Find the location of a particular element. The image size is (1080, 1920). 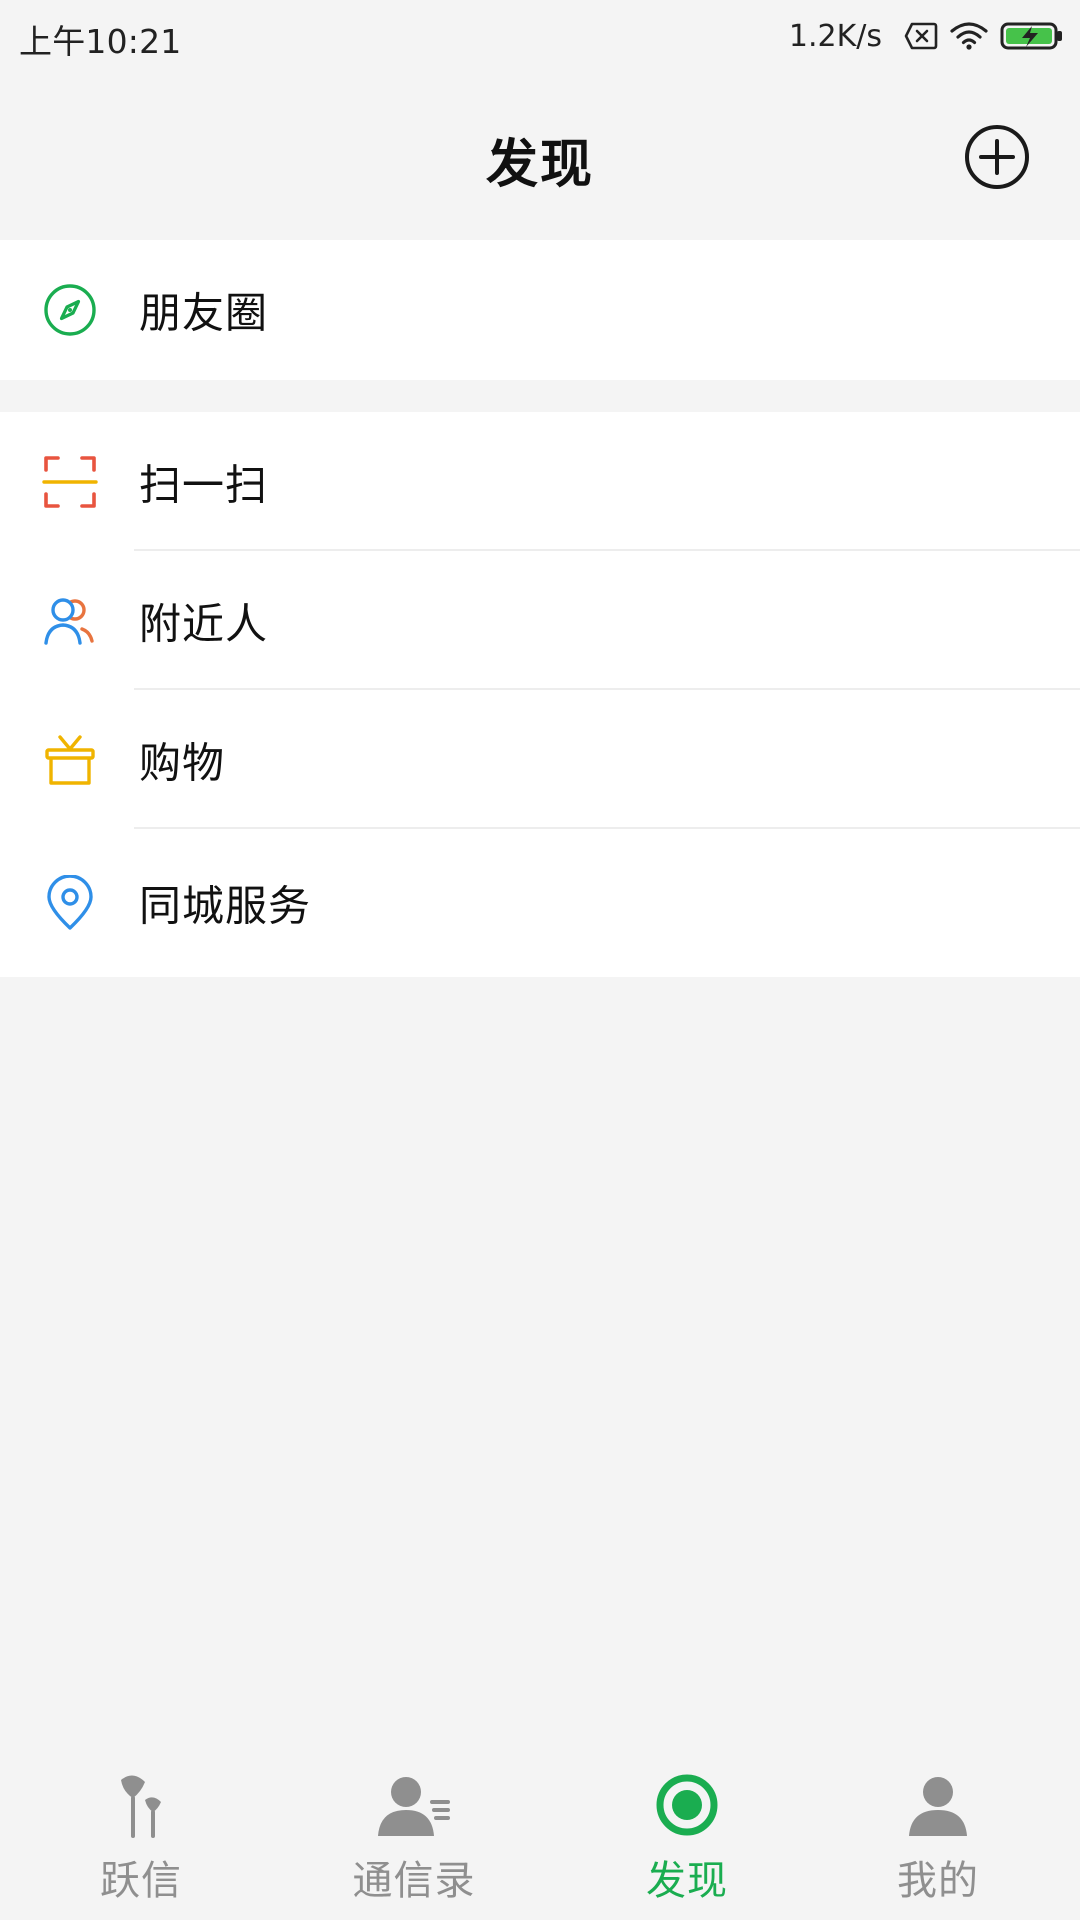

location-pin-icon is located at coordinates (70, 903).